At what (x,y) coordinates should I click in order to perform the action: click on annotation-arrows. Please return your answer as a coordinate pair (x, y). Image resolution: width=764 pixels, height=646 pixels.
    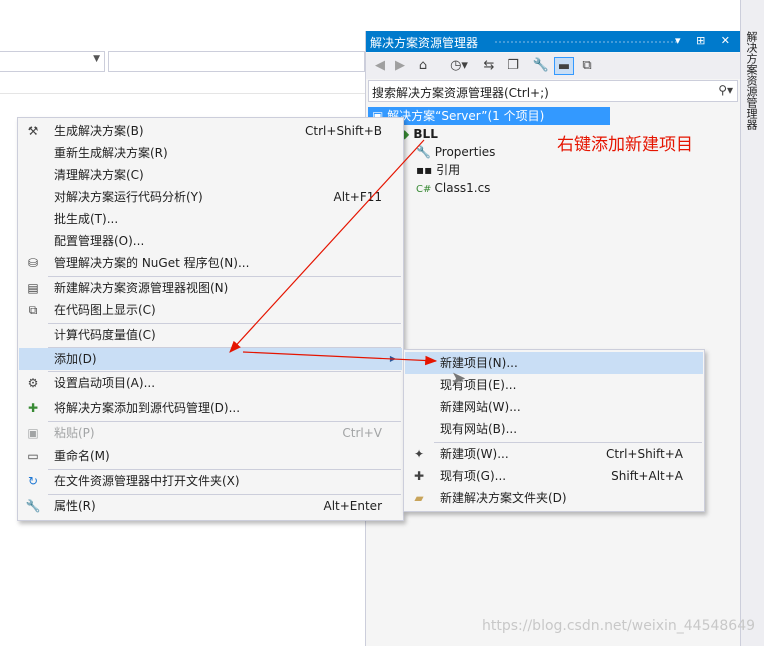
    Looking at the image, I should click on (333, 252).